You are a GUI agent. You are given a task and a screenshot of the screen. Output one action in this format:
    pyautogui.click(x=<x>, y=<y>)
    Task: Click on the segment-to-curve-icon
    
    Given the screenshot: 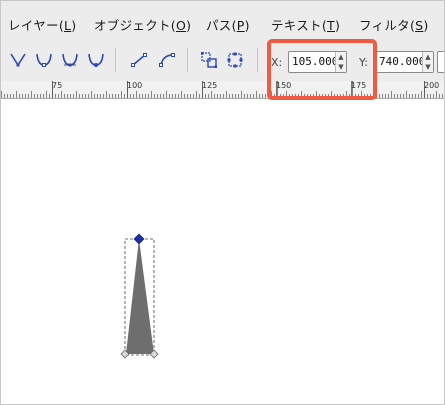 What is the action you would take?
    pyautogui.click(x=167, y=60)
    